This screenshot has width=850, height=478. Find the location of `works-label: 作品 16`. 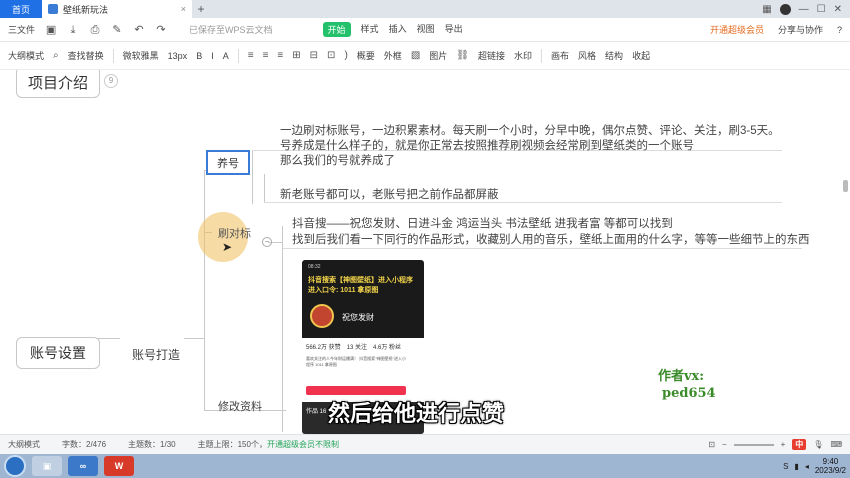

works-label: 作品 16 is located at coordinates (316, 412).